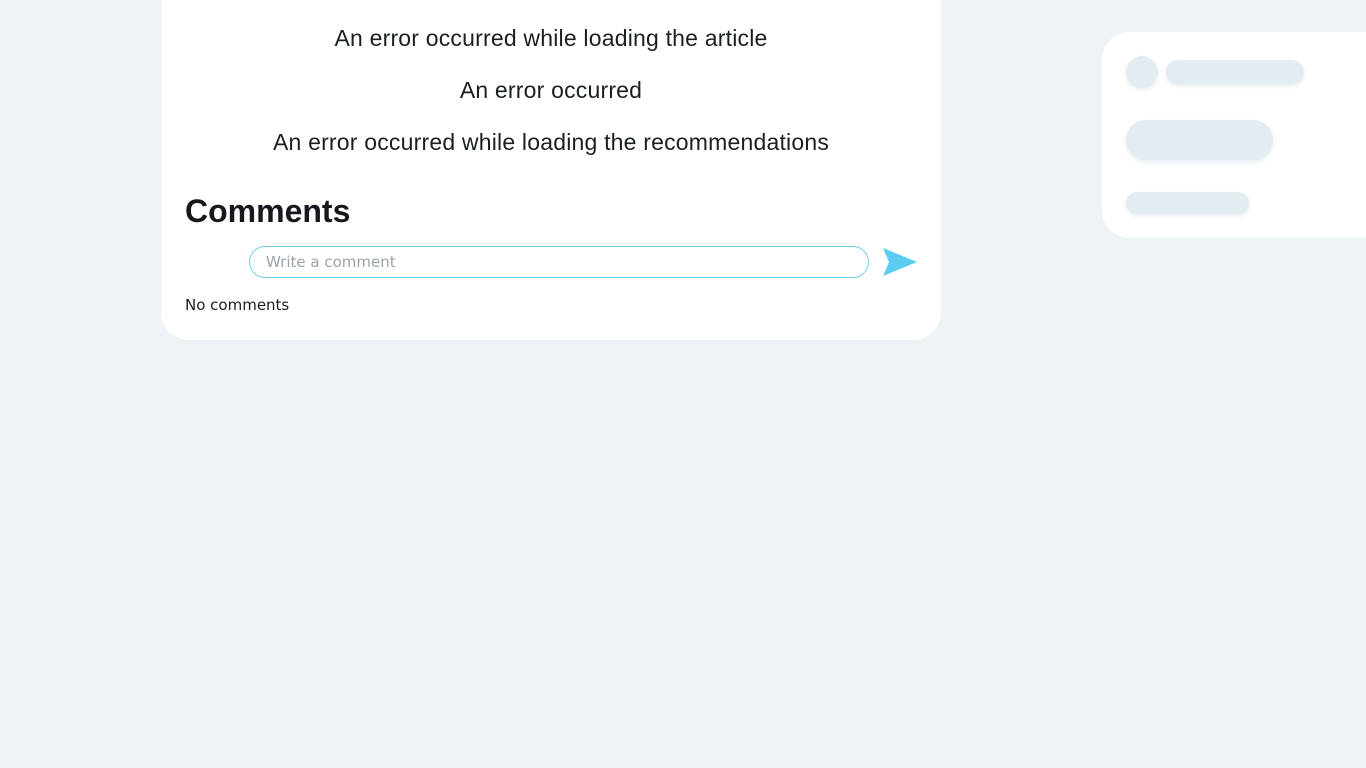 Image resolution: width=1366 pixels, height=768 pixels. I want to click on skeleton-block, so click(1199, 140).